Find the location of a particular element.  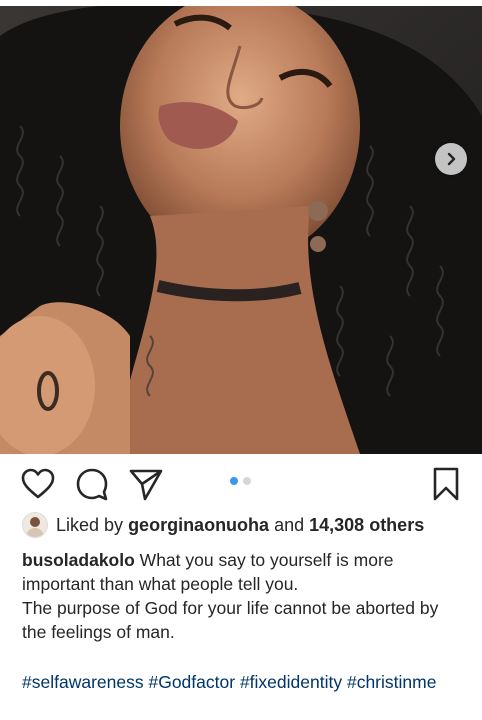

liker-username: georginaonuoha is located at coordinates (198, 525).